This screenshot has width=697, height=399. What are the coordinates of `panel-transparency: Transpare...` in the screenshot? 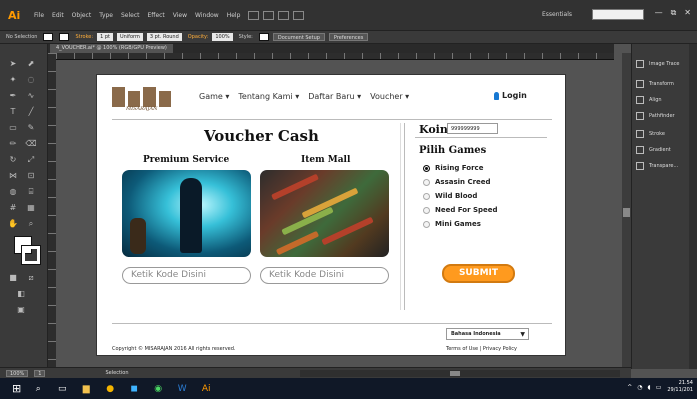 It's located at (657, 166).